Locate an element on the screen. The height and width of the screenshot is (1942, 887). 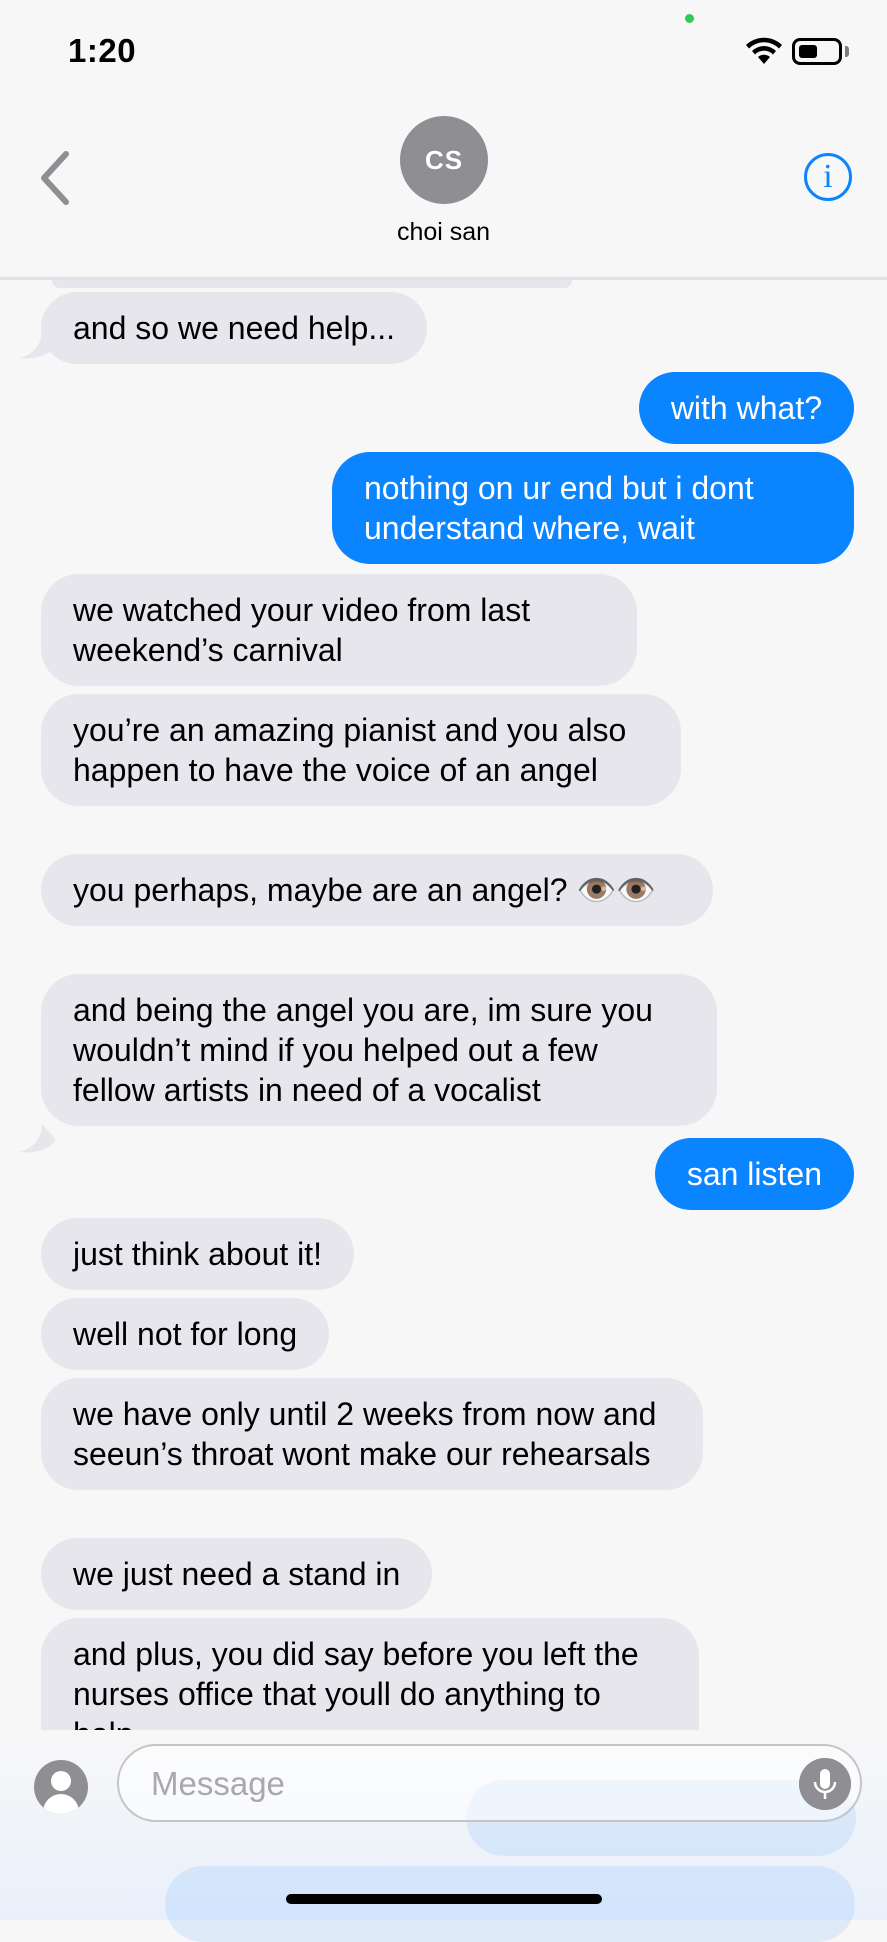
message-input is located at coordinates (451, 1784).